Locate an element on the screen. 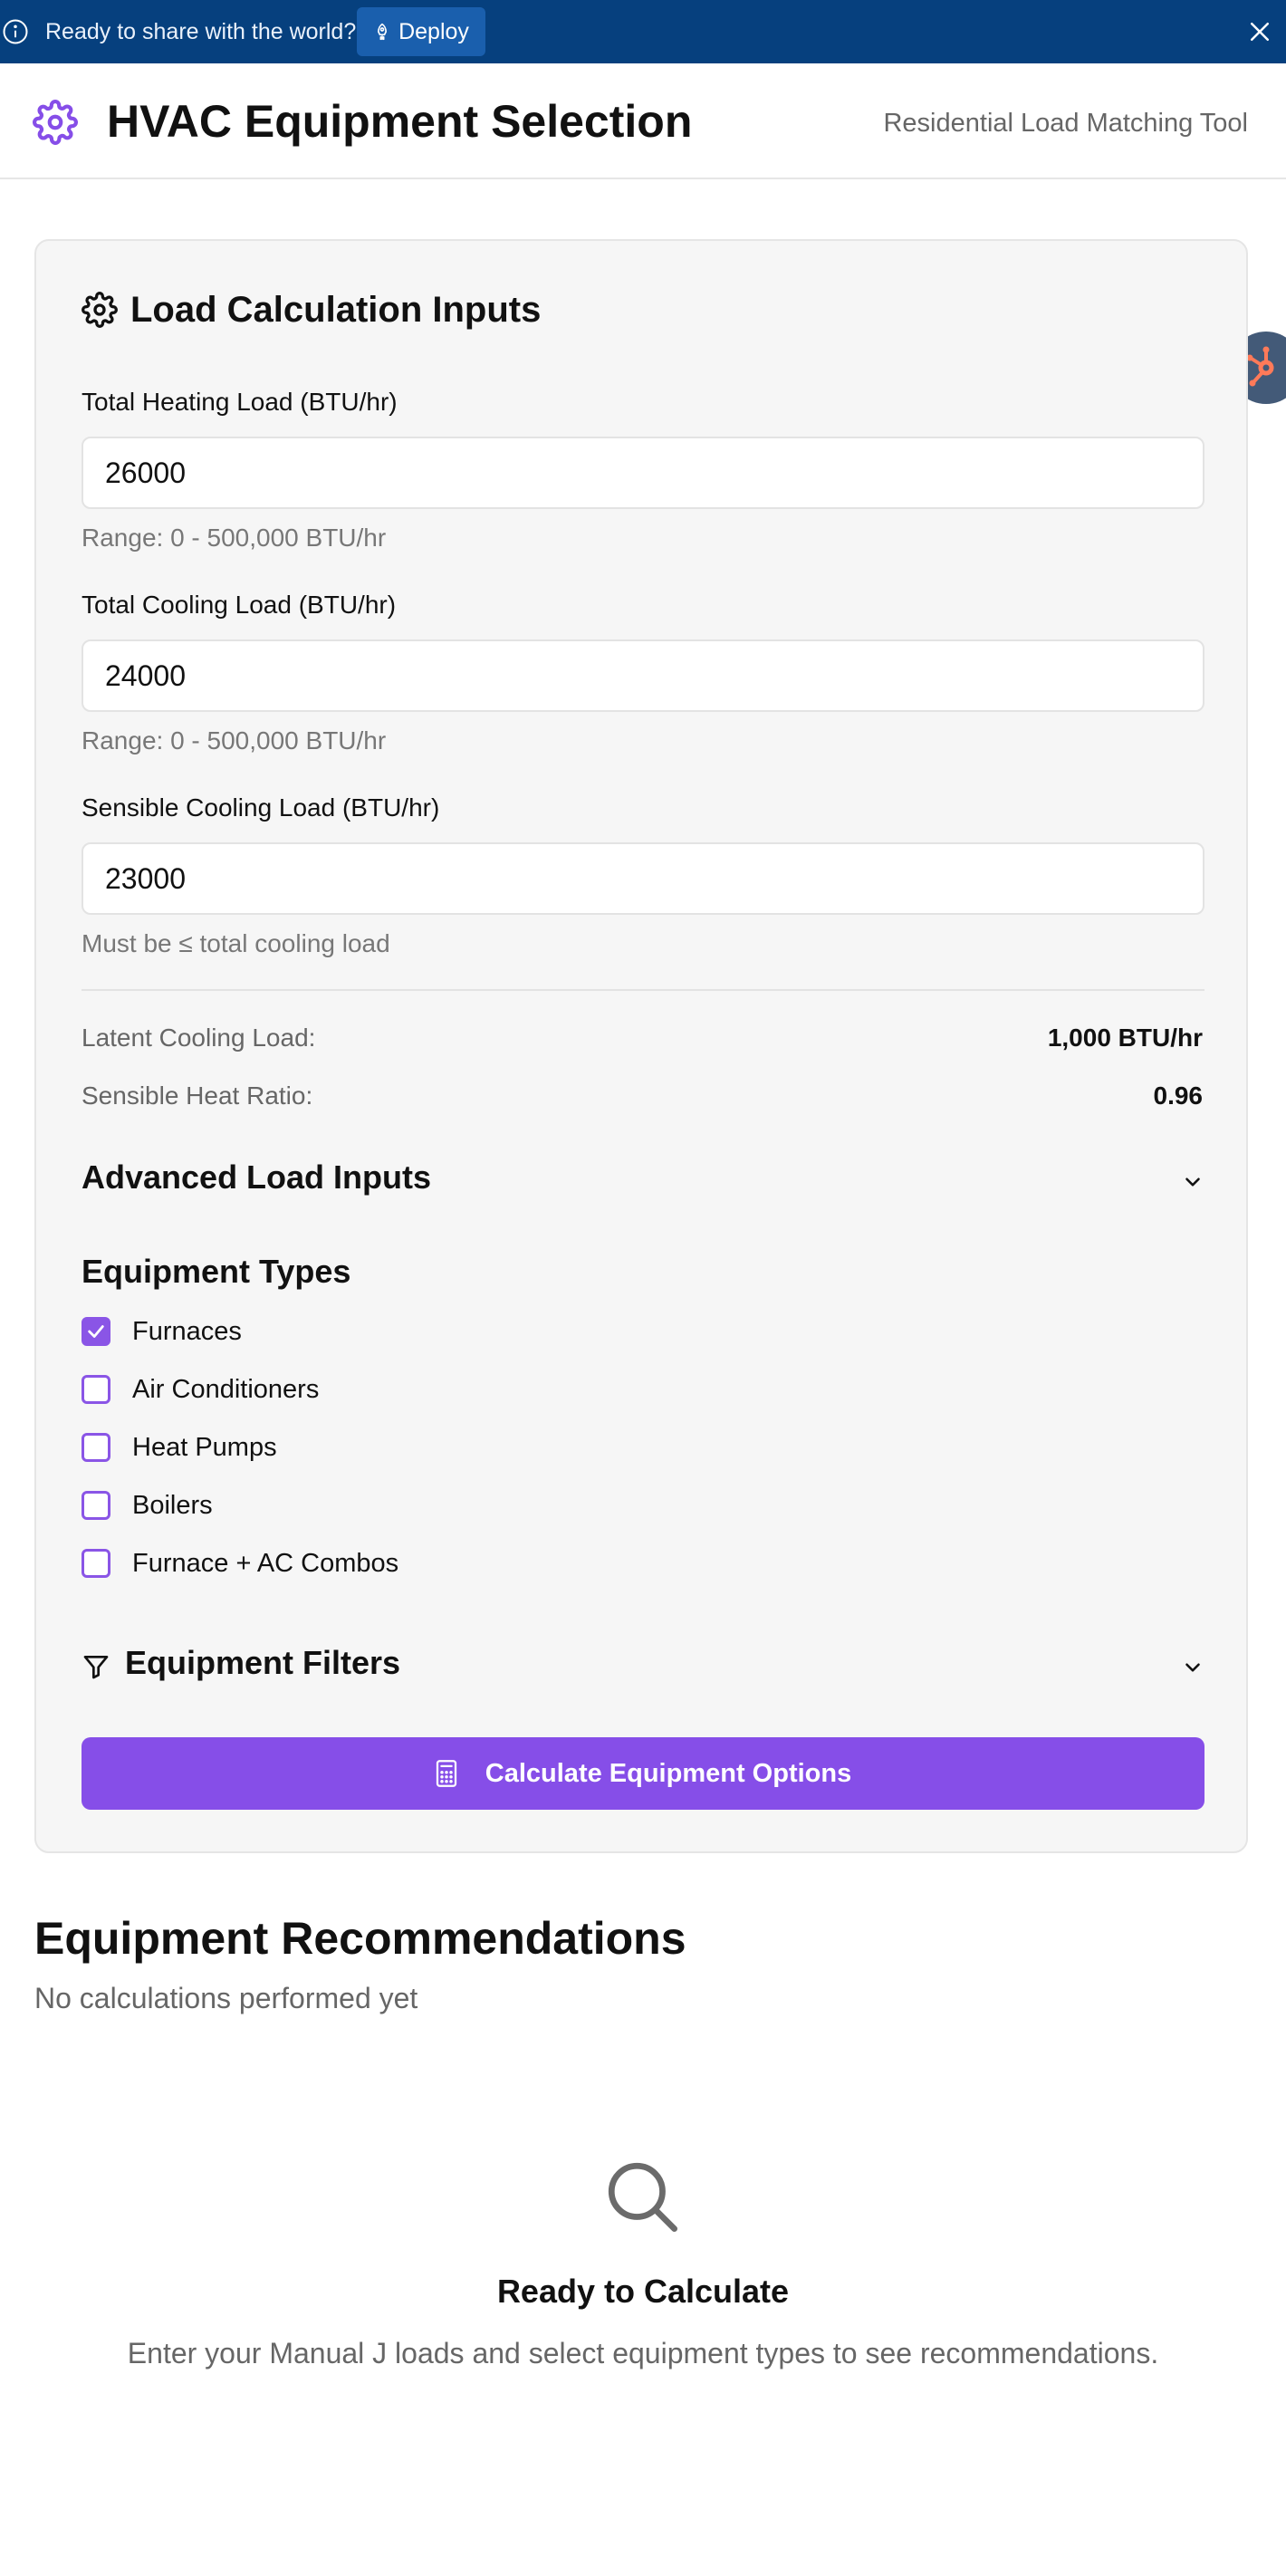 The image size is (1286, 2576). header-subtitle: Residential Load Matching Tool is located at coordinates (1065, 123).